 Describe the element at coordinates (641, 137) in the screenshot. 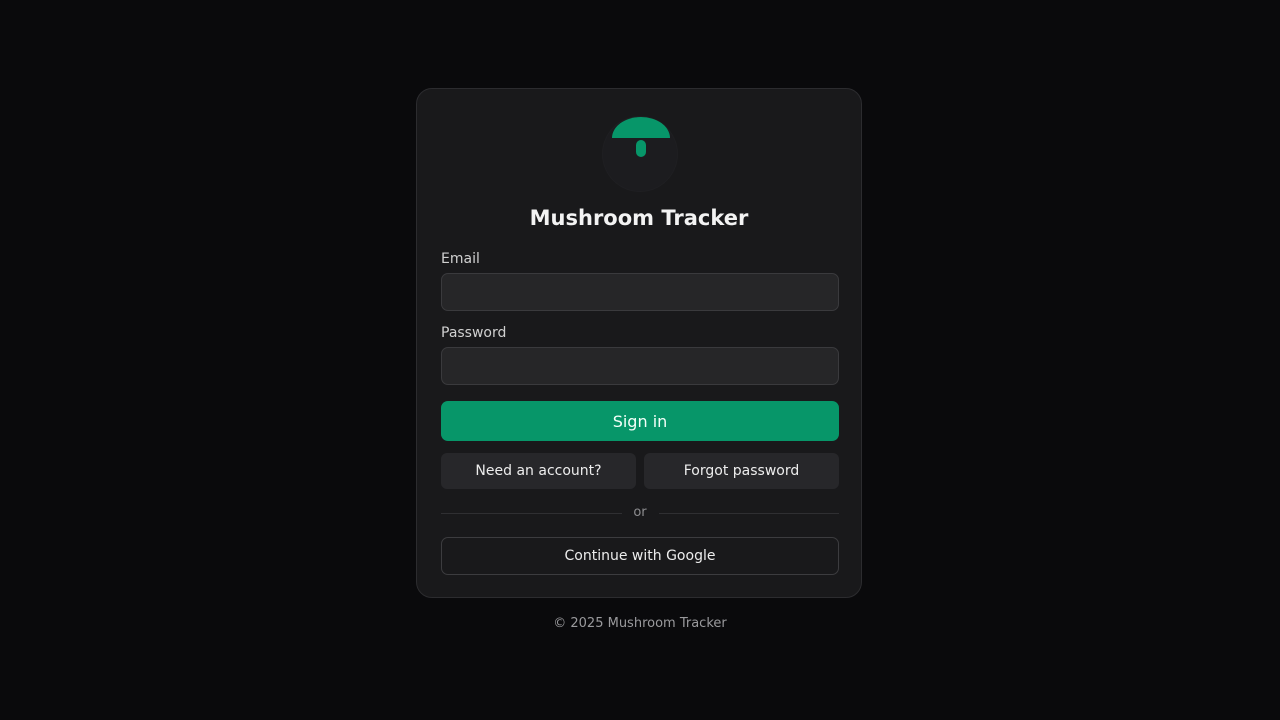

I see `mushroom-icon` at that location.